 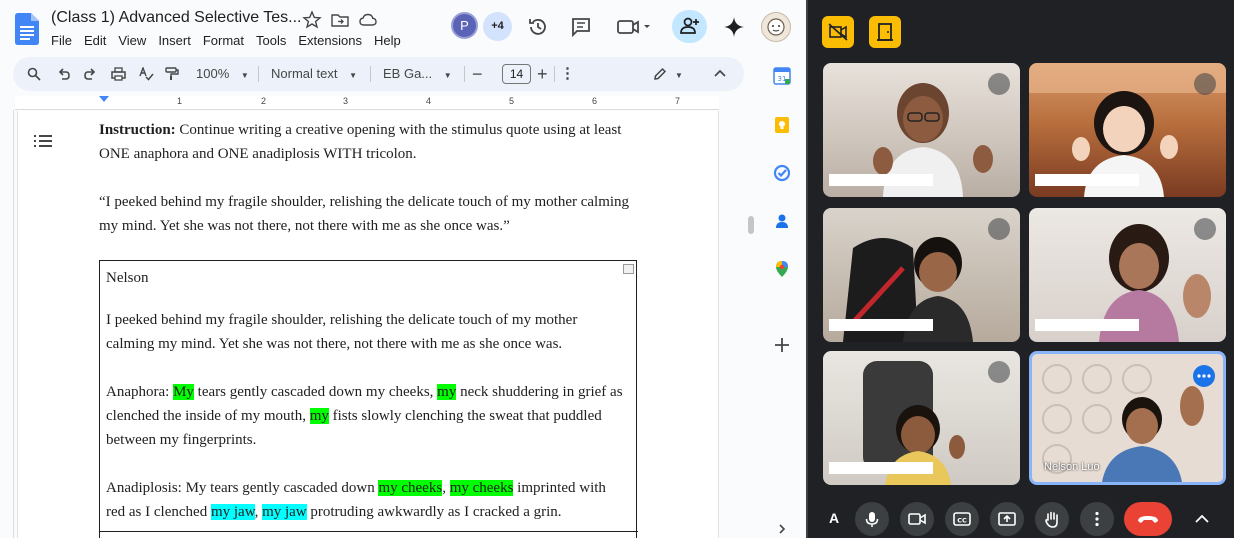 I want to click on more-options-icon: ⋮, so click(x=567, y=74).